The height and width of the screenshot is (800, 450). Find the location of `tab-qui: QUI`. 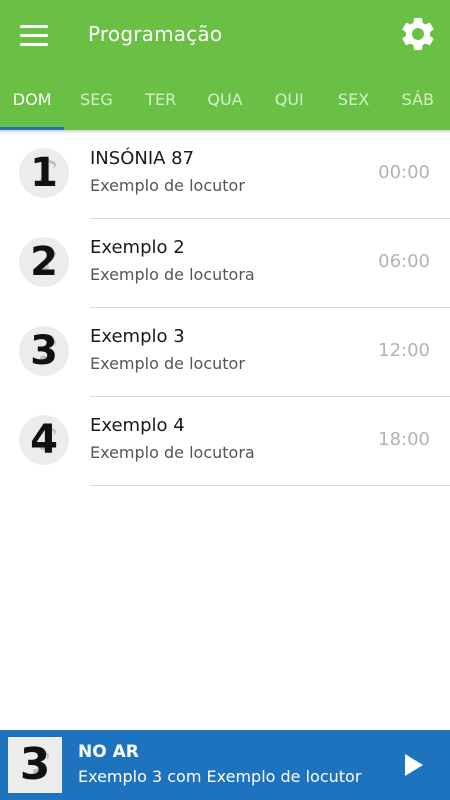

tab-qui: QUI is located at coordinates (289, 103).